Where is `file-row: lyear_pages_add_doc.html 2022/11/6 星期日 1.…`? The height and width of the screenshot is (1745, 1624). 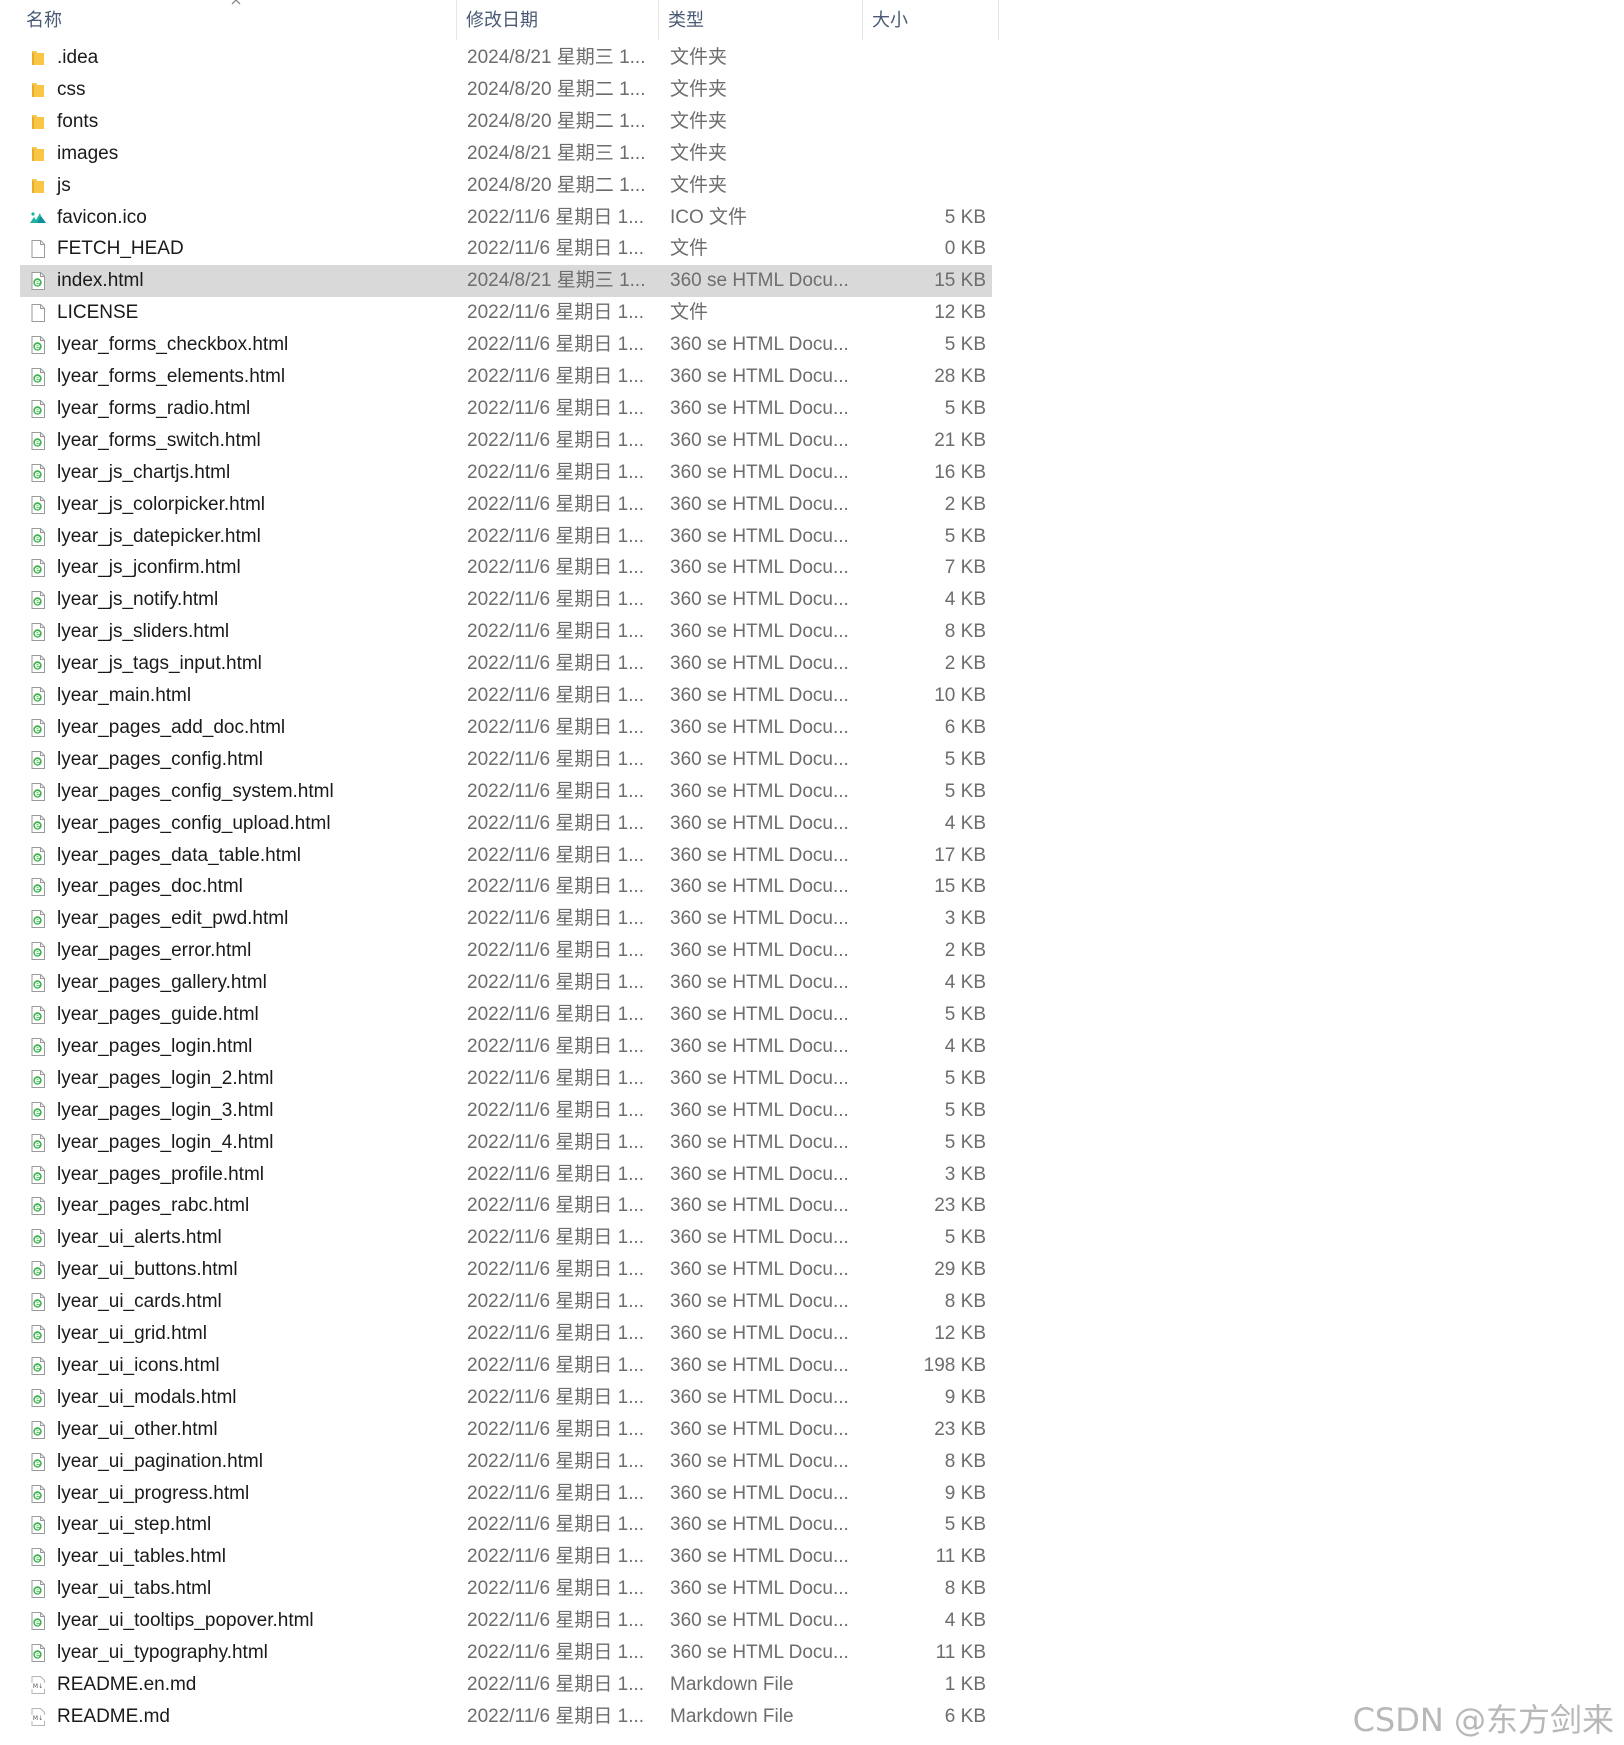 file-row: lyear_pages_add_doc.html 2022/11/6 星期日 1.… is located at coordinates (506, 728).